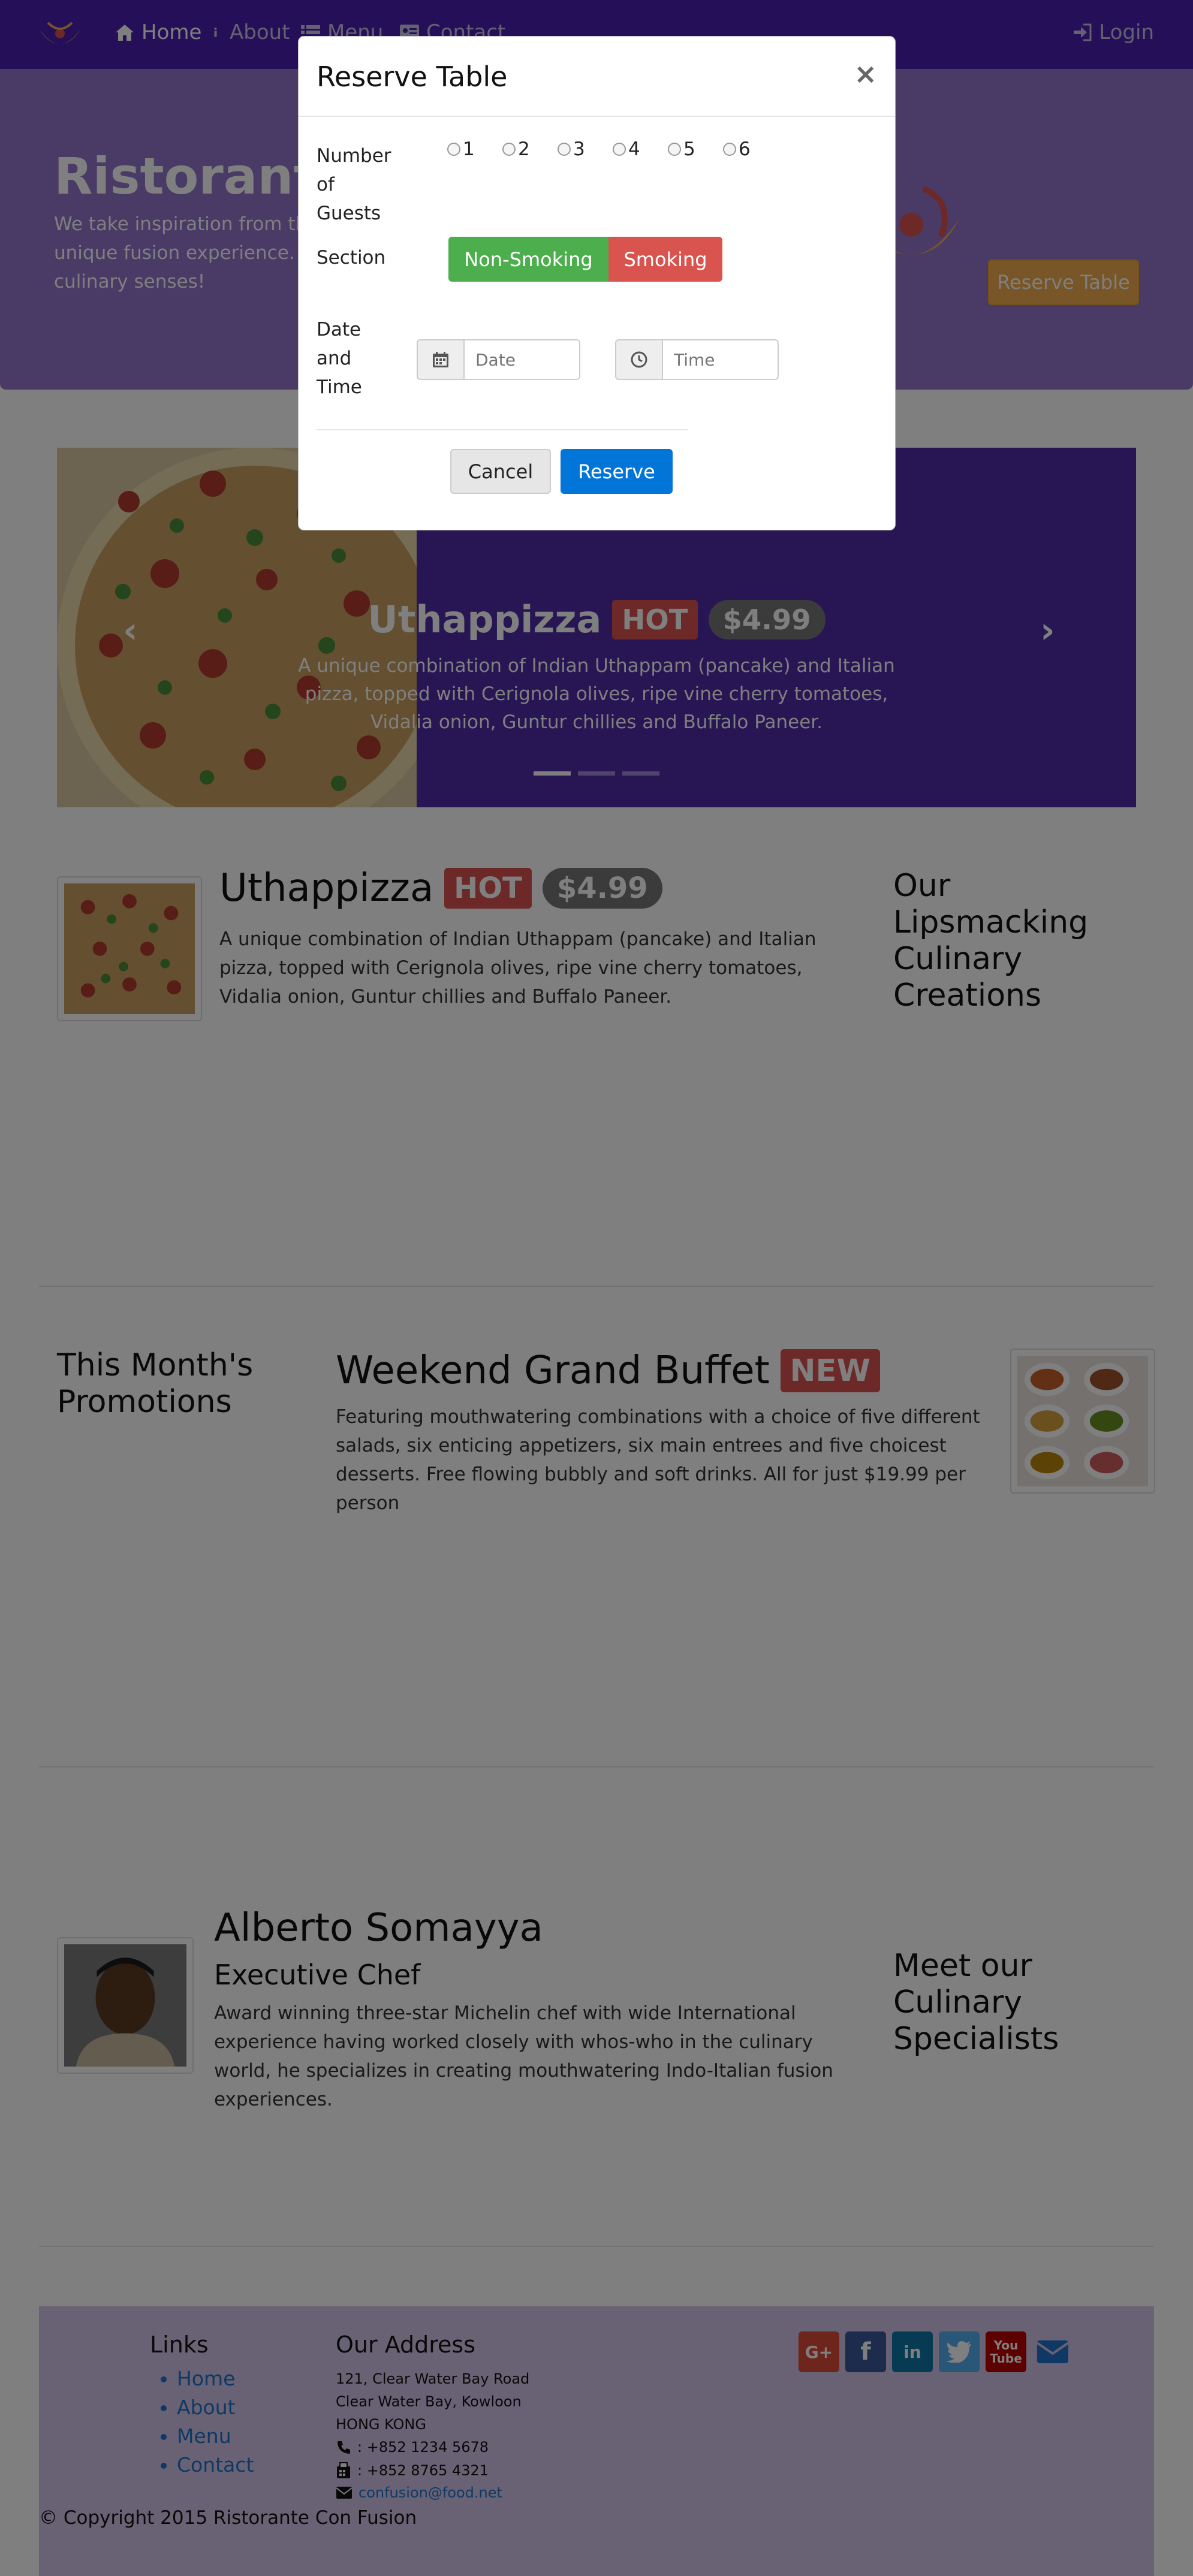  I want to click on guest-option-label: 1, so click(469, 149).